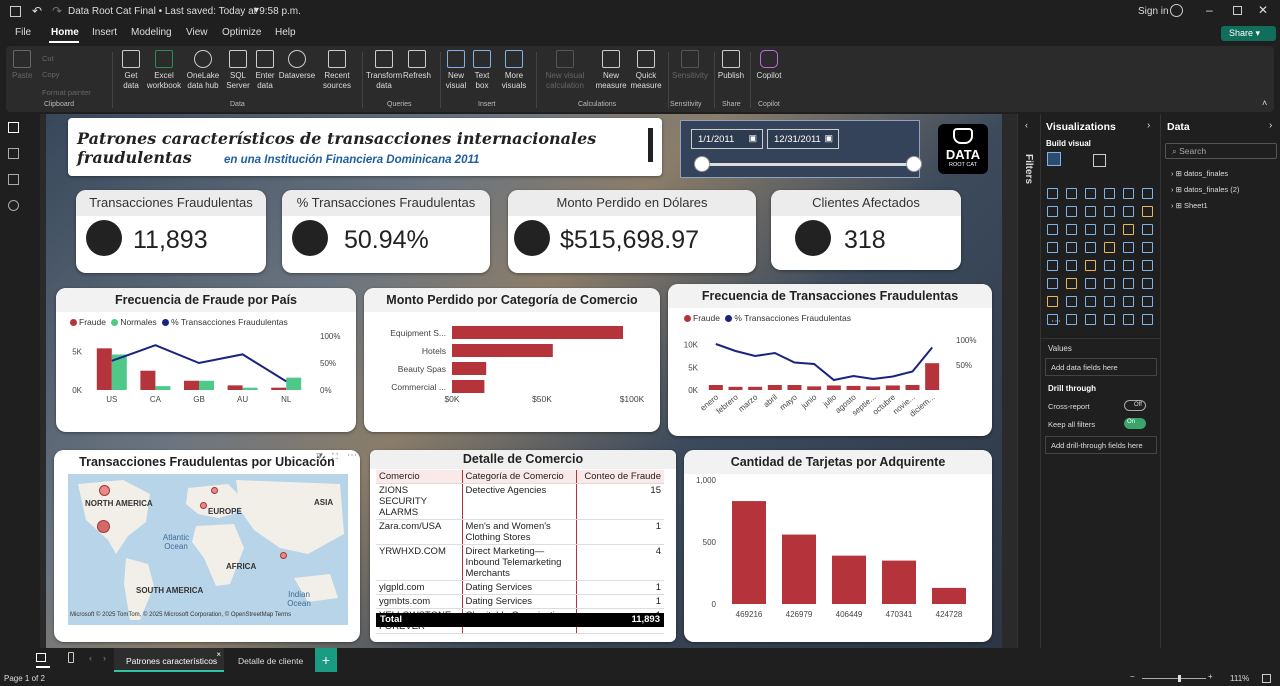 This screenshot has height=686, width=1280. What do you see at coordinates (37, 11) in the screenshot?
I see `undo-icon: ↶` at bounding box center [37, 11].